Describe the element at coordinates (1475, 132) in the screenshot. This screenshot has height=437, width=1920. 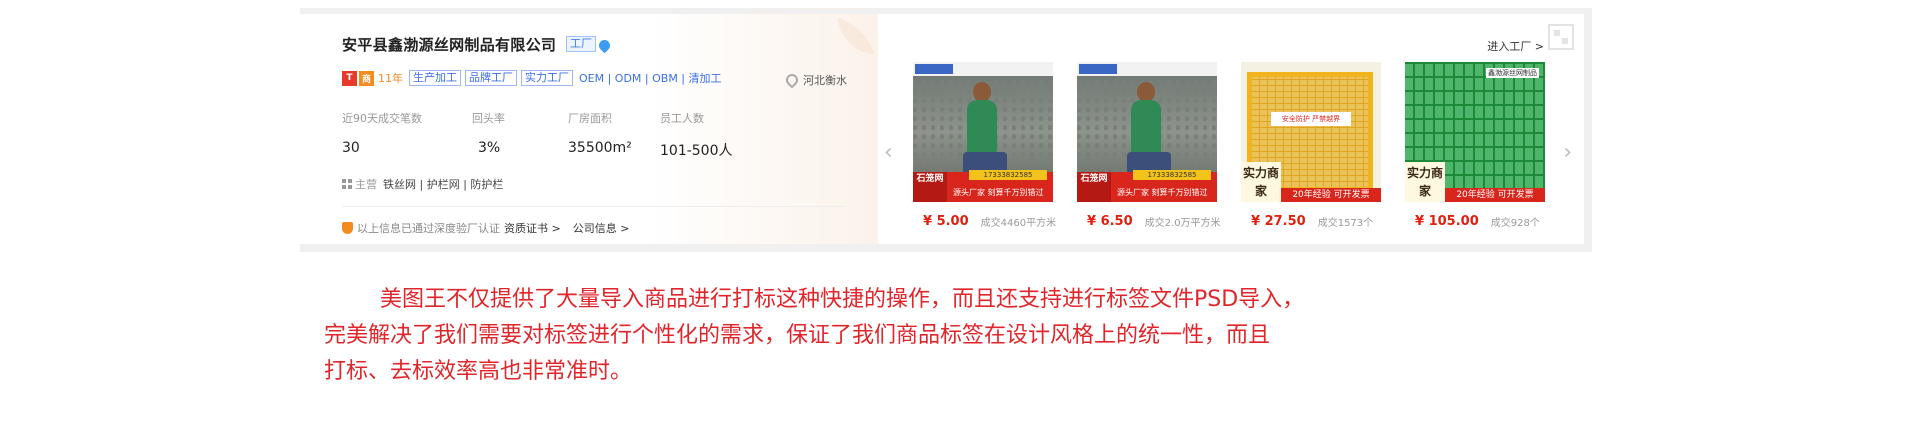
I see `product-image: 鑫渤源丝网制品 实力商家 20年经验 可开发票` at that location.